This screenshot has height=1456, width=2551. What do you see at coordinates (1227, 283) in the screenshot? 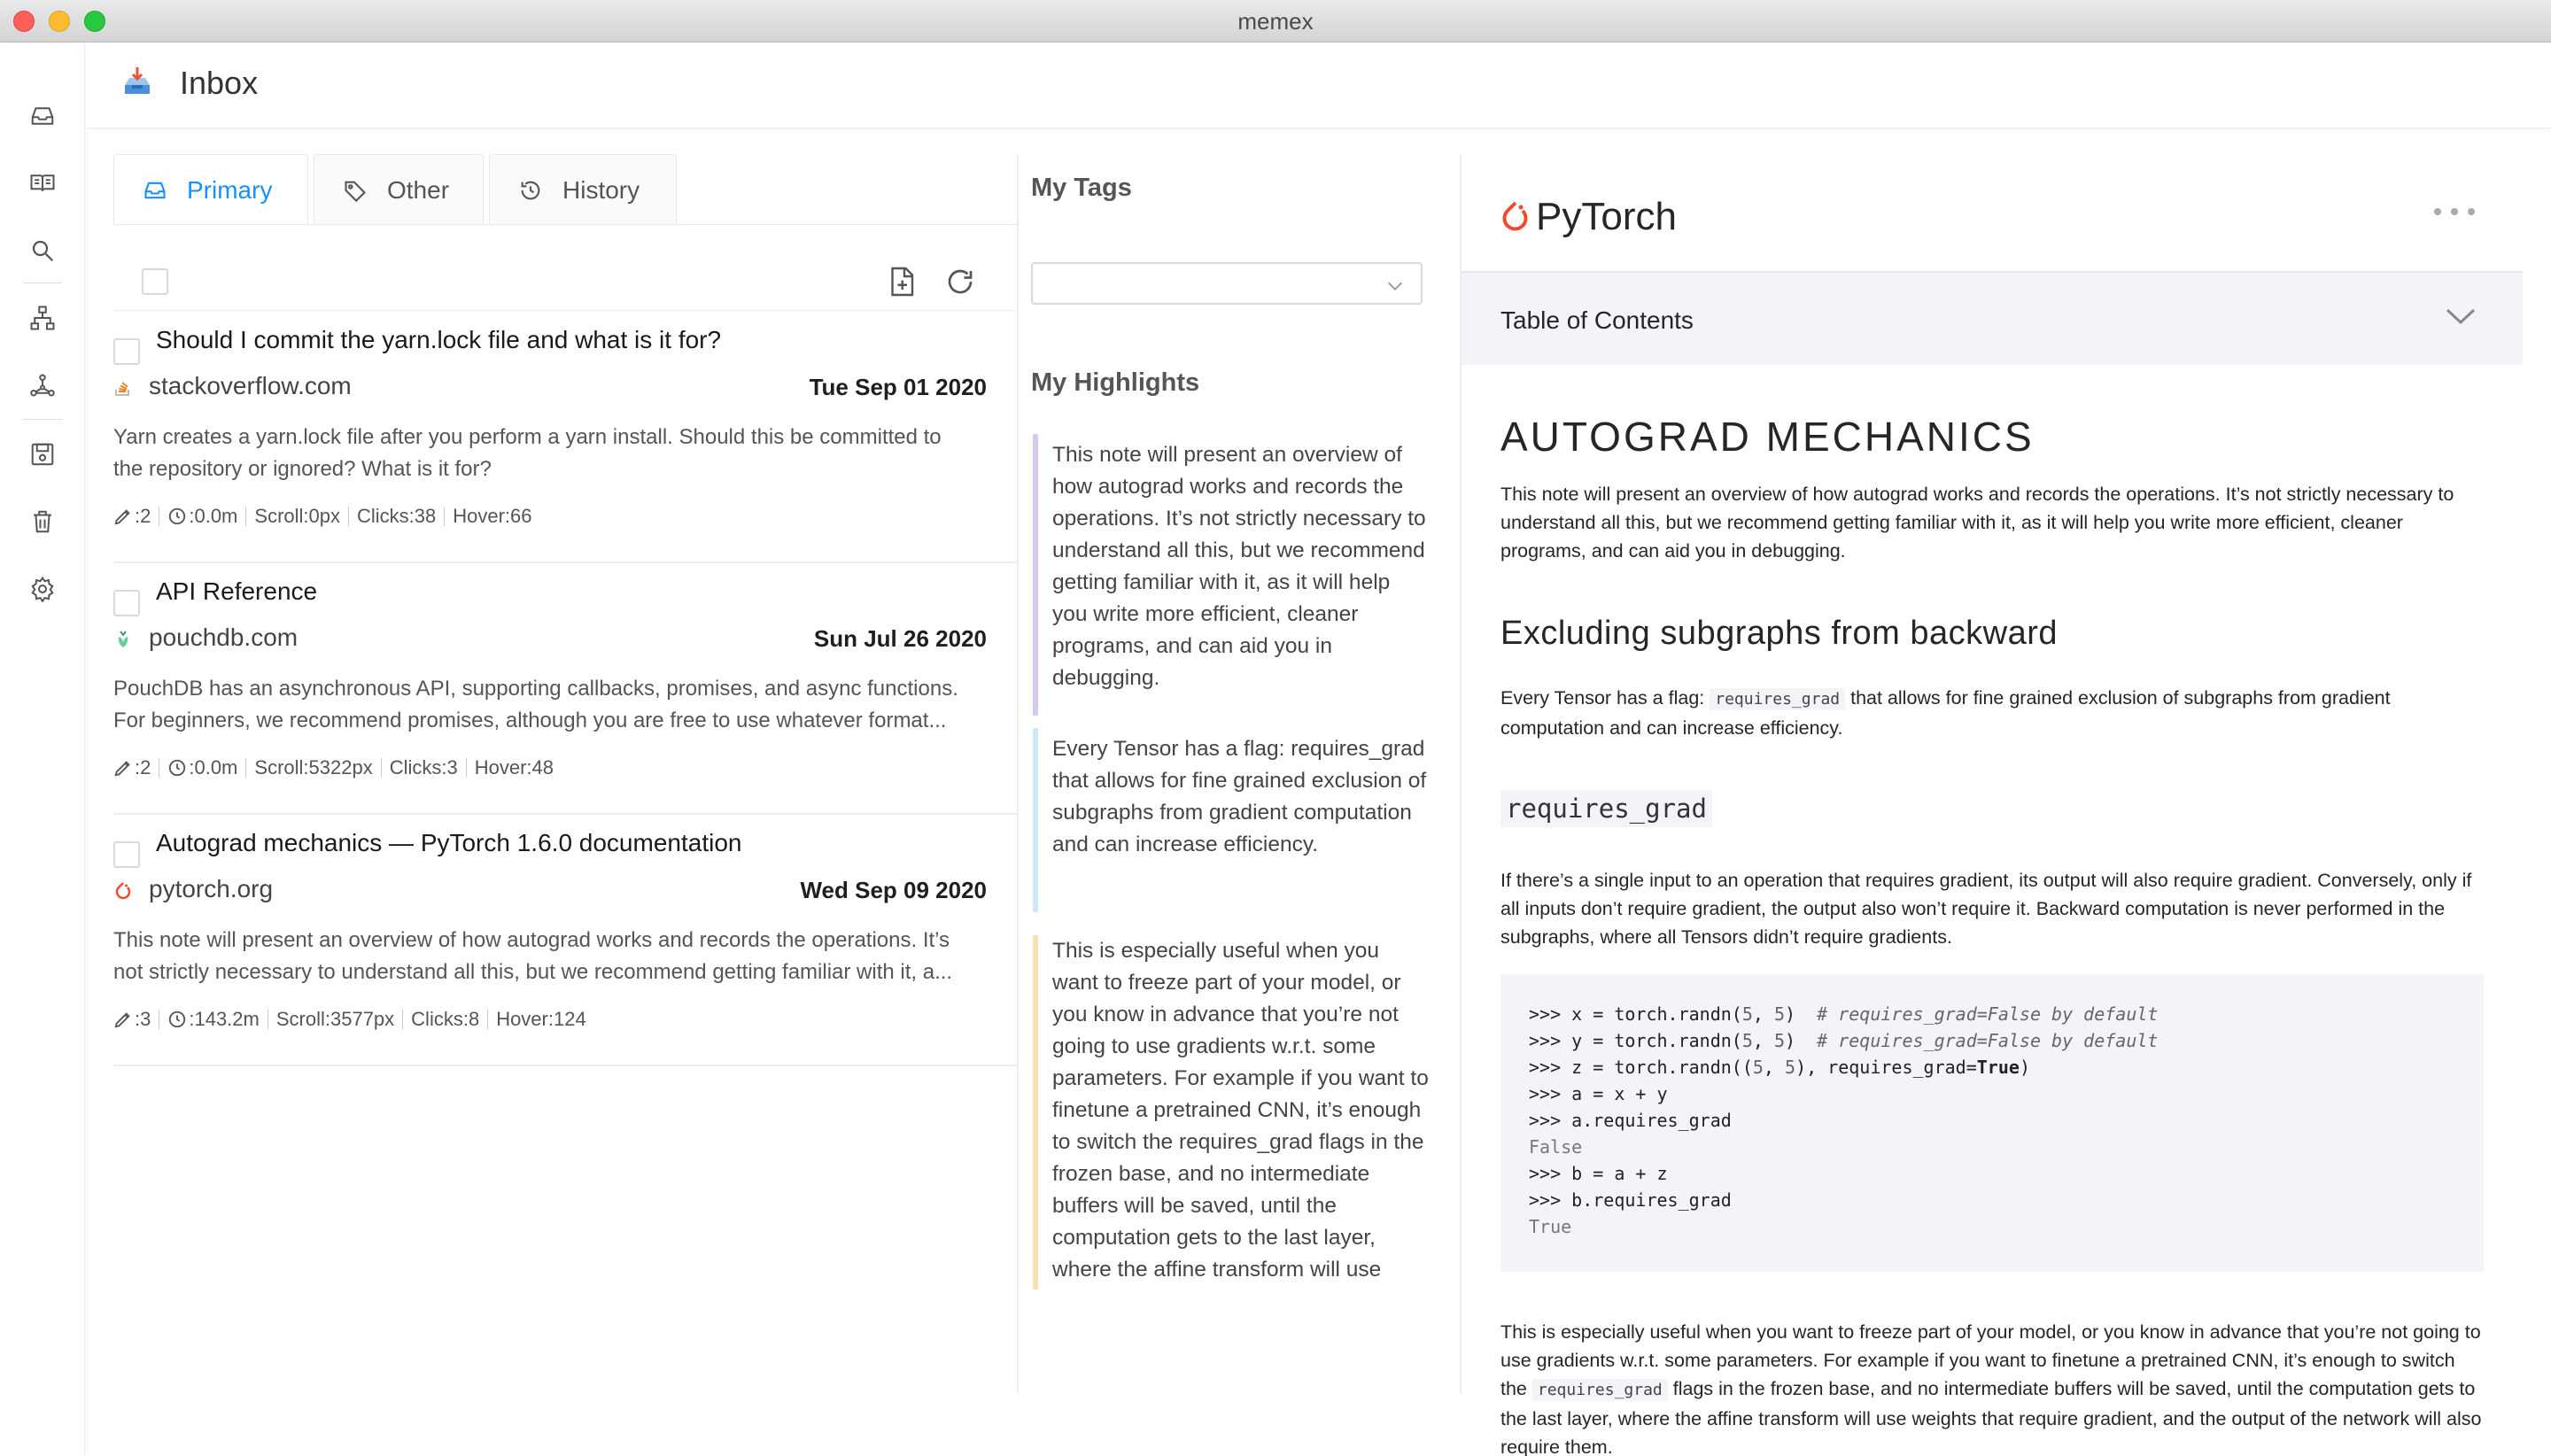
I see `tags-select` at bounding box center [1227, 283].